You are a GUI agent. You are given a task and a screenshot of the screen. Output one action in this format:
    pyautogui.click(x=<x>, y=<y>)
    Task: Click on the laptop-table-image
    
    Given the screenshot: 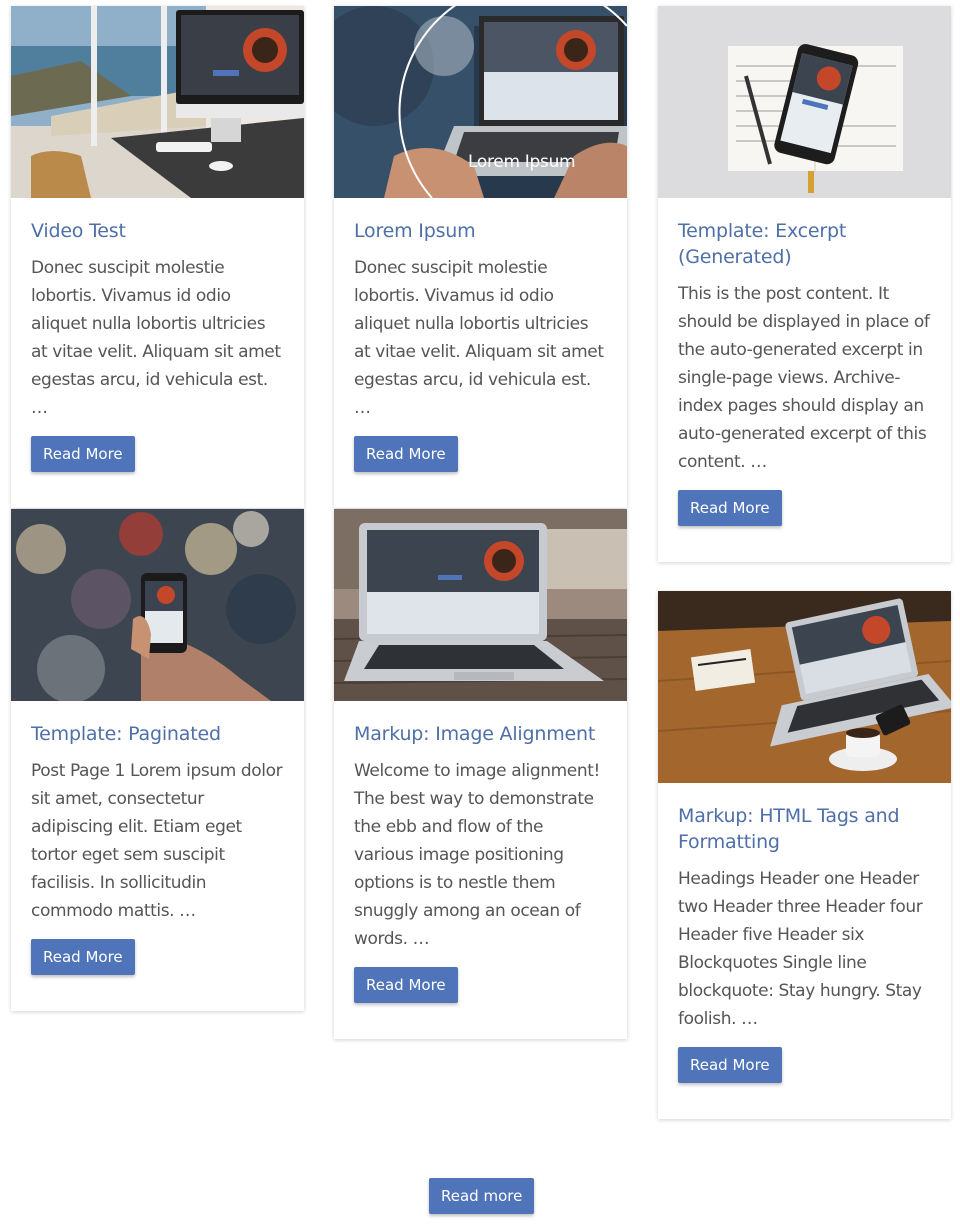 What is the action you would take?
    pyautogui.click(x=480, y=605)
    